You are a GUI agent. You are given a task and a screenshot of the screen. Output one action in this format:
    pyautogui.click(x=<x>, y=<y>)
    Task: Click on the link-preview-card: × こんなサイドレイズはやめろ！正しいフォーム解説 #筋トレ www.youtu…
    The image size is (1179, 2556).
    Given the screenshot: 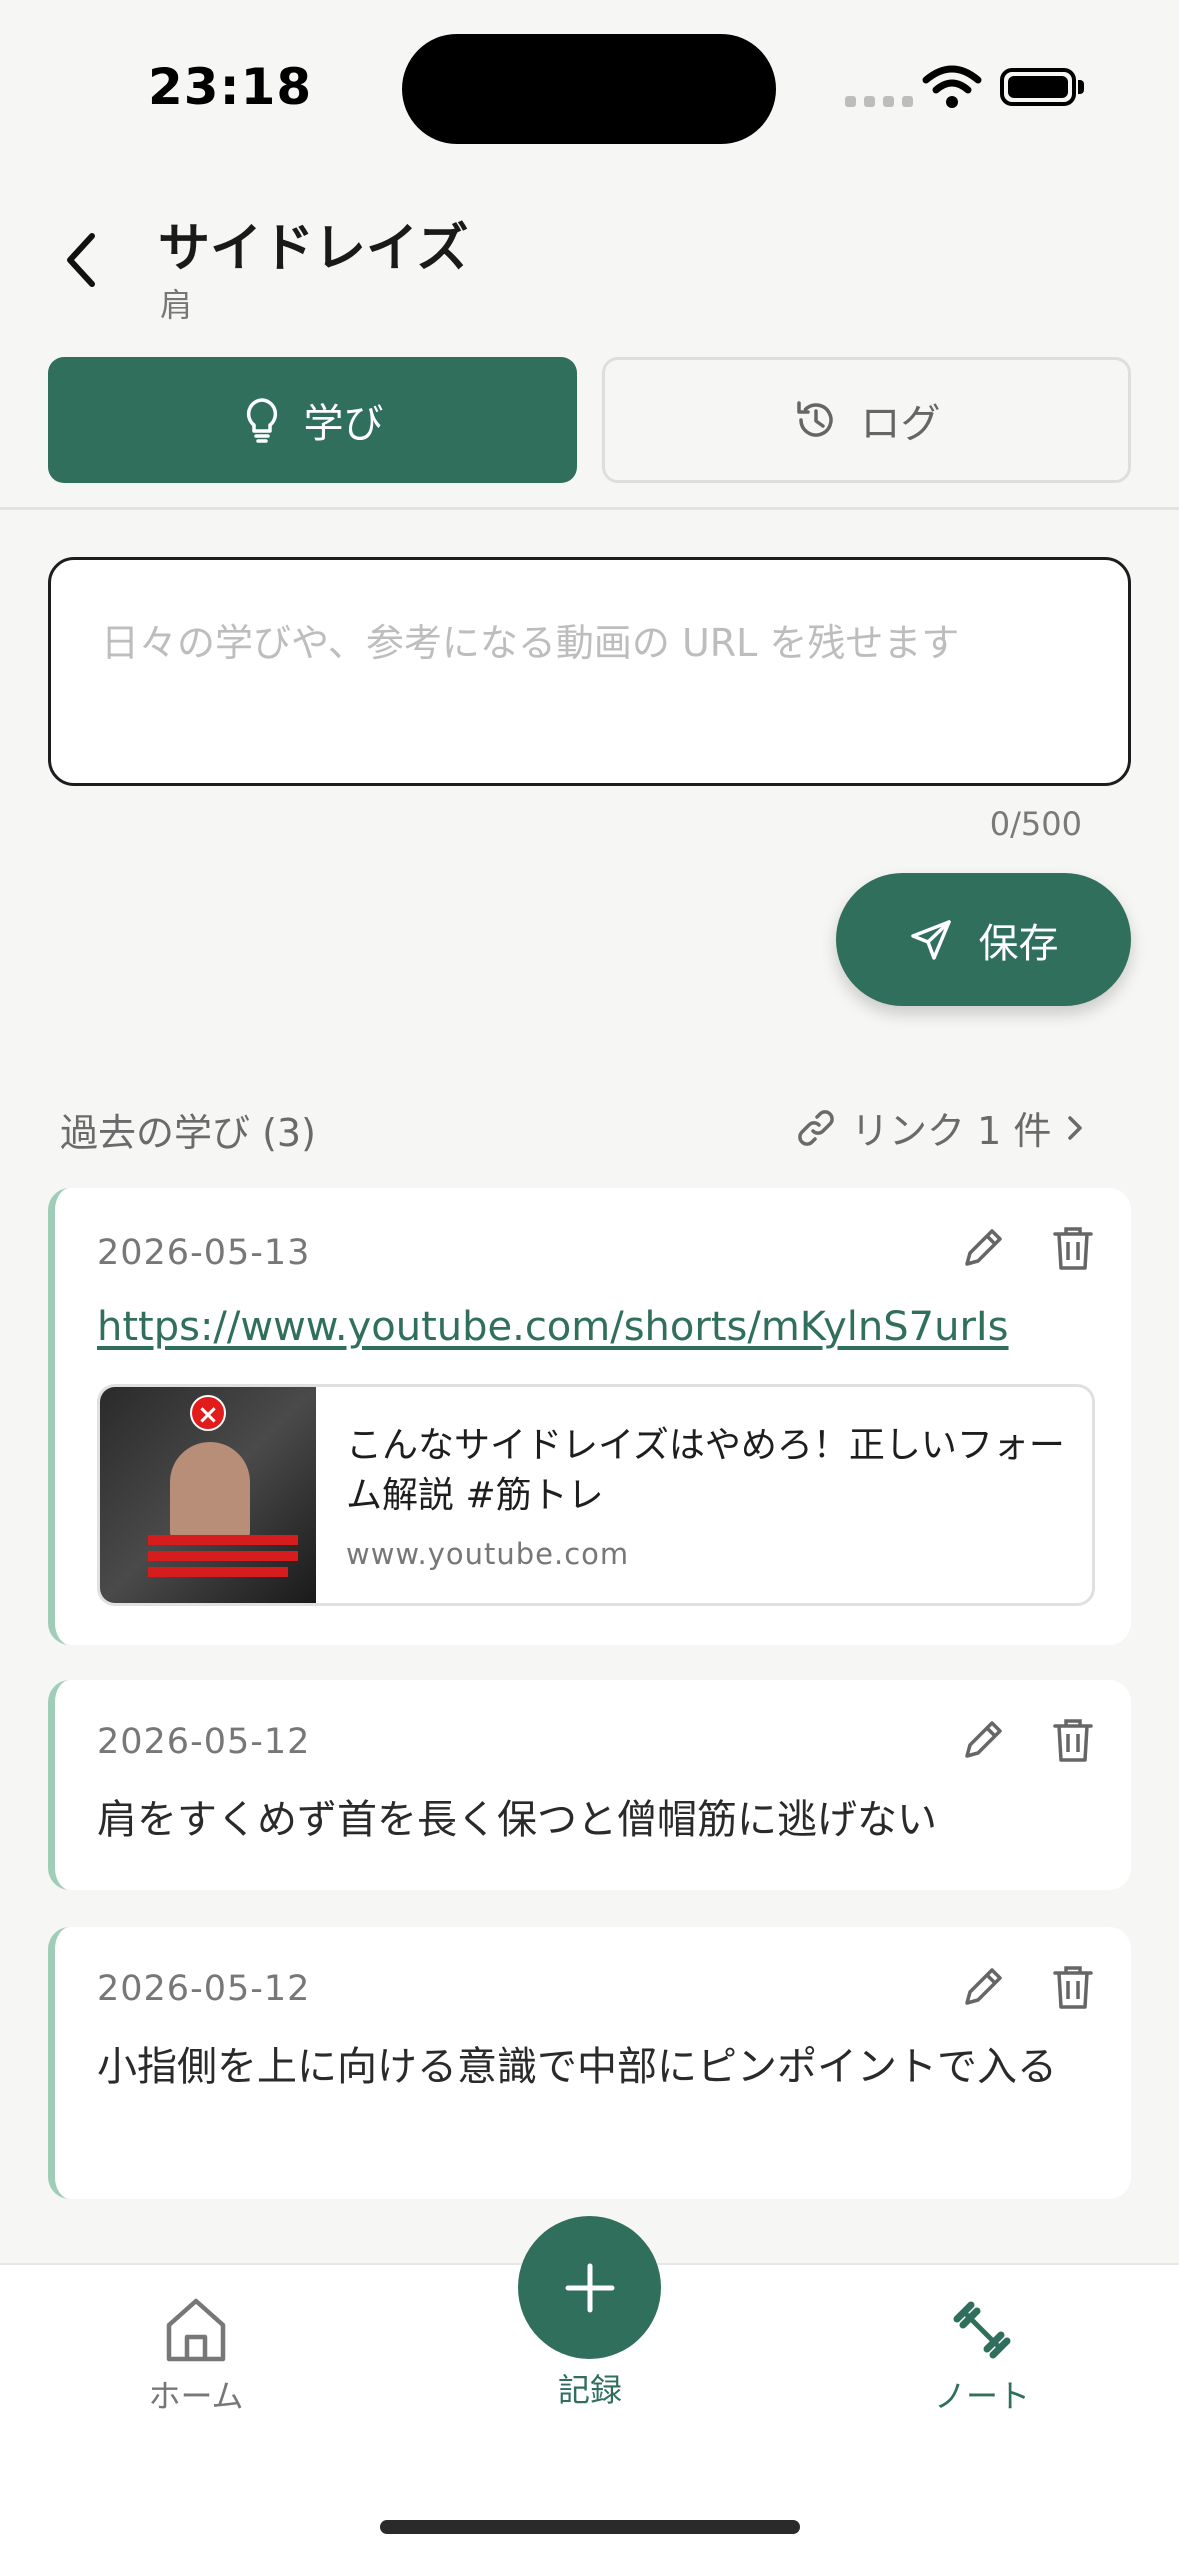 What is the action you would take?
    pyautogui.click(x=596, y=1495)
    